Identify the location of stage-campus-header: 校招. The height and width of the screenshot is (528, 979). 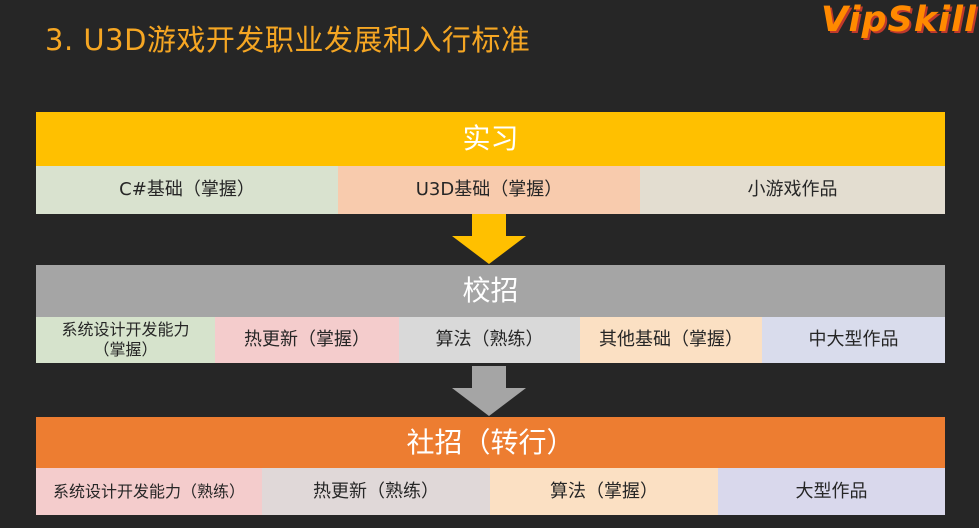
(490, 291).